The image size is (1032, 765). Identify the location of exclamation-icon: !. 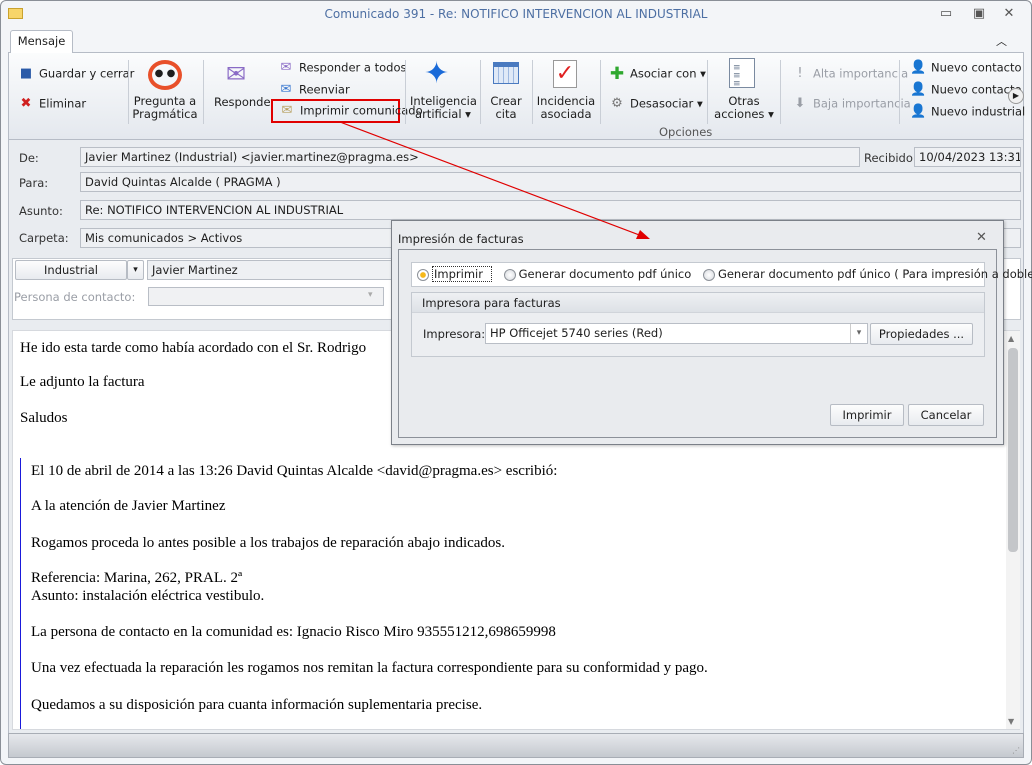
(800, 73).